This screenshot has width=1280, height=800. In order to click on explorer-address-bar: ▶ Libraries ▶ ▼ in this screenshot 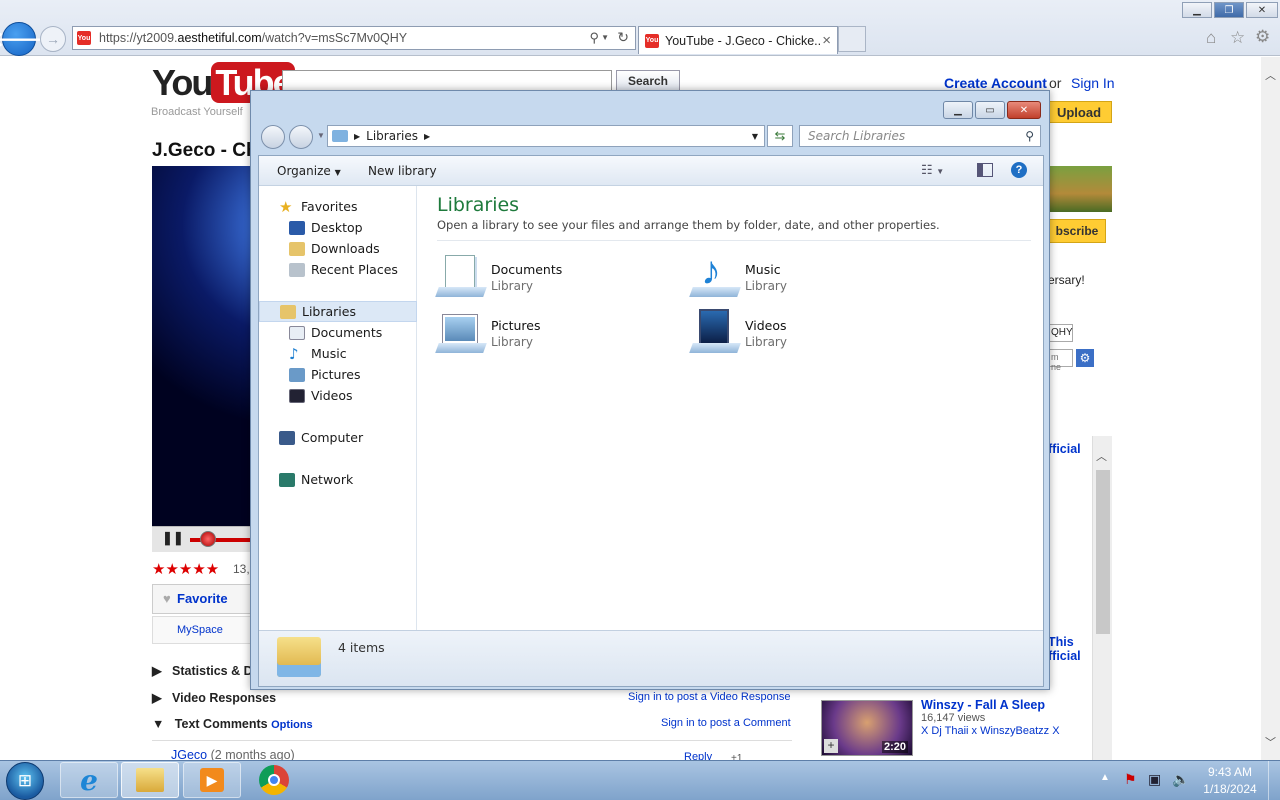, I will do `click(546, 136)`.